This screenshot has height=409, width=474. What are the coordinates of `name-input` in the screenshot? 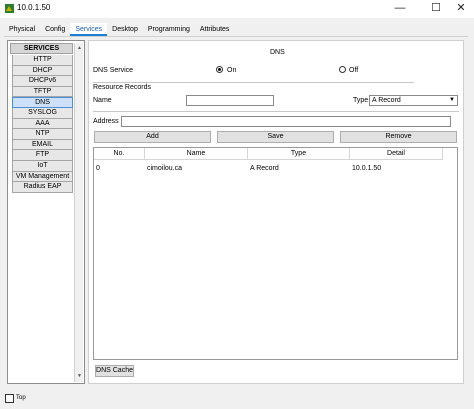 It's located at (230, 100).